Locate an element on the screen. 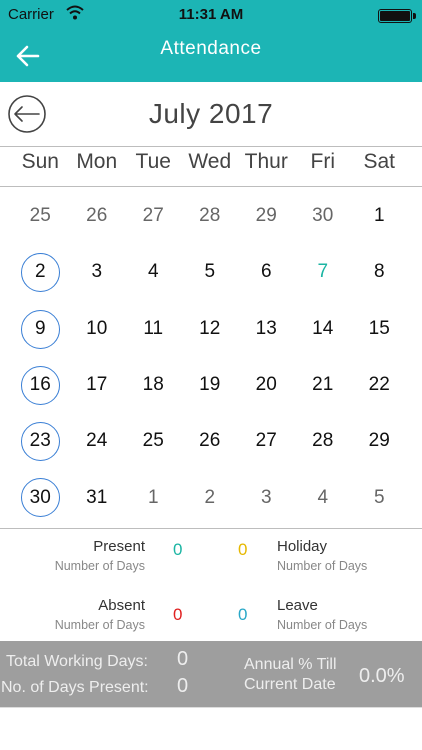 Image resolution: width=422 pixels, height=750 pixels. calendar-week: 16 17 18 19 20 21 22 is located at coordinates (217, 385).